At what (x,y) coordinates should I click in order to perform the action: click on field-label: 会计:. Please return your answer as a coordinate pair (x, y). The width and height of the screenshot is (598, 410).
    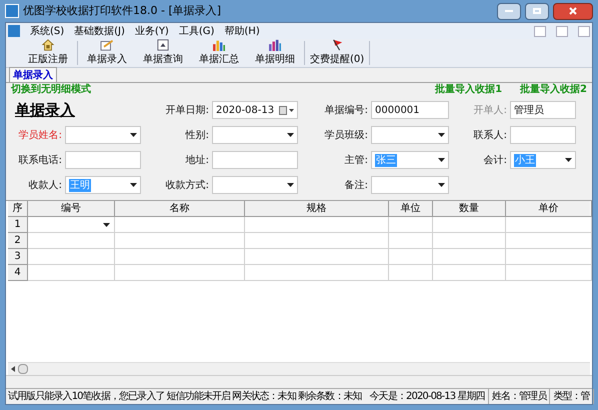
    Looking at the image, I should click on (494, 161).